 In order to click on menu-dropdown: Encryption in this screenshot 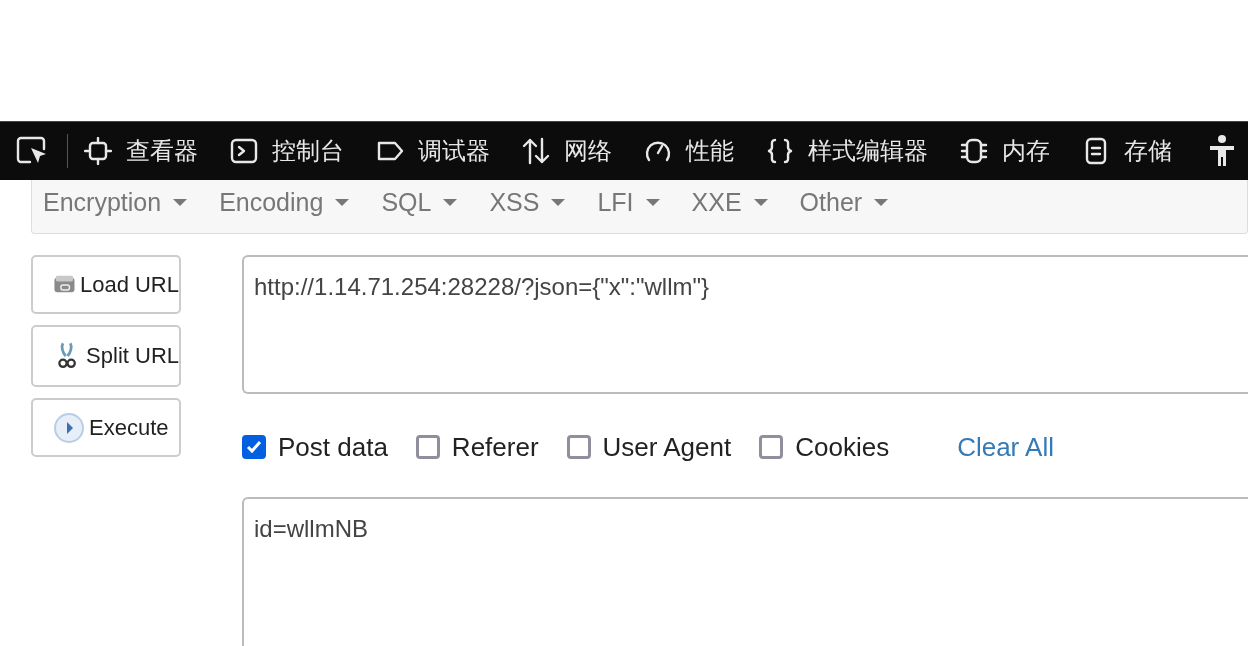, I will do `click(129, 202)`.